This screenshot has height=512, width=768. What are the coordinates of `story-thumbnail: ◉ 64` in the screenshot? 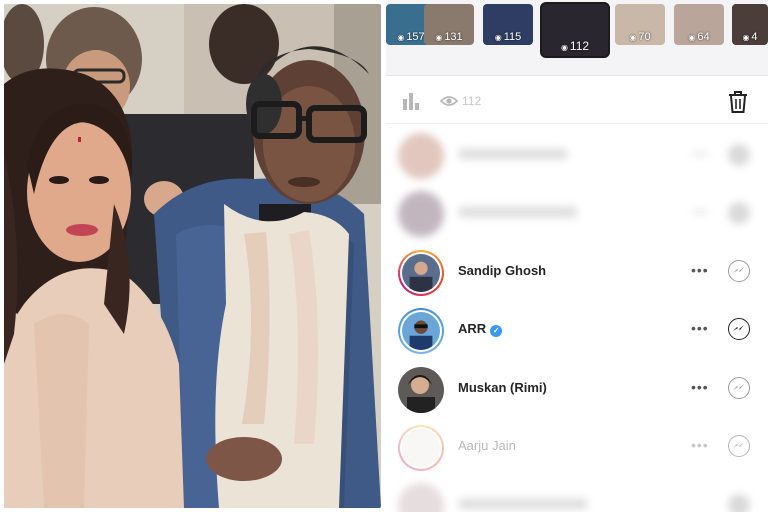 It's located at (699, 24).